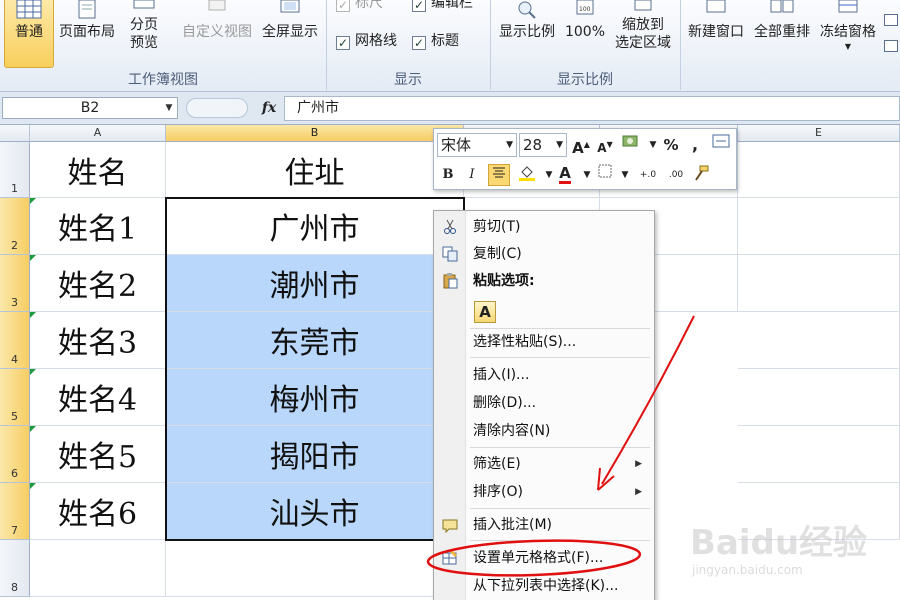  Describe the element at coordinates (98, 170) in the screenshot. I see `cell-a1: 姓名` at that location.